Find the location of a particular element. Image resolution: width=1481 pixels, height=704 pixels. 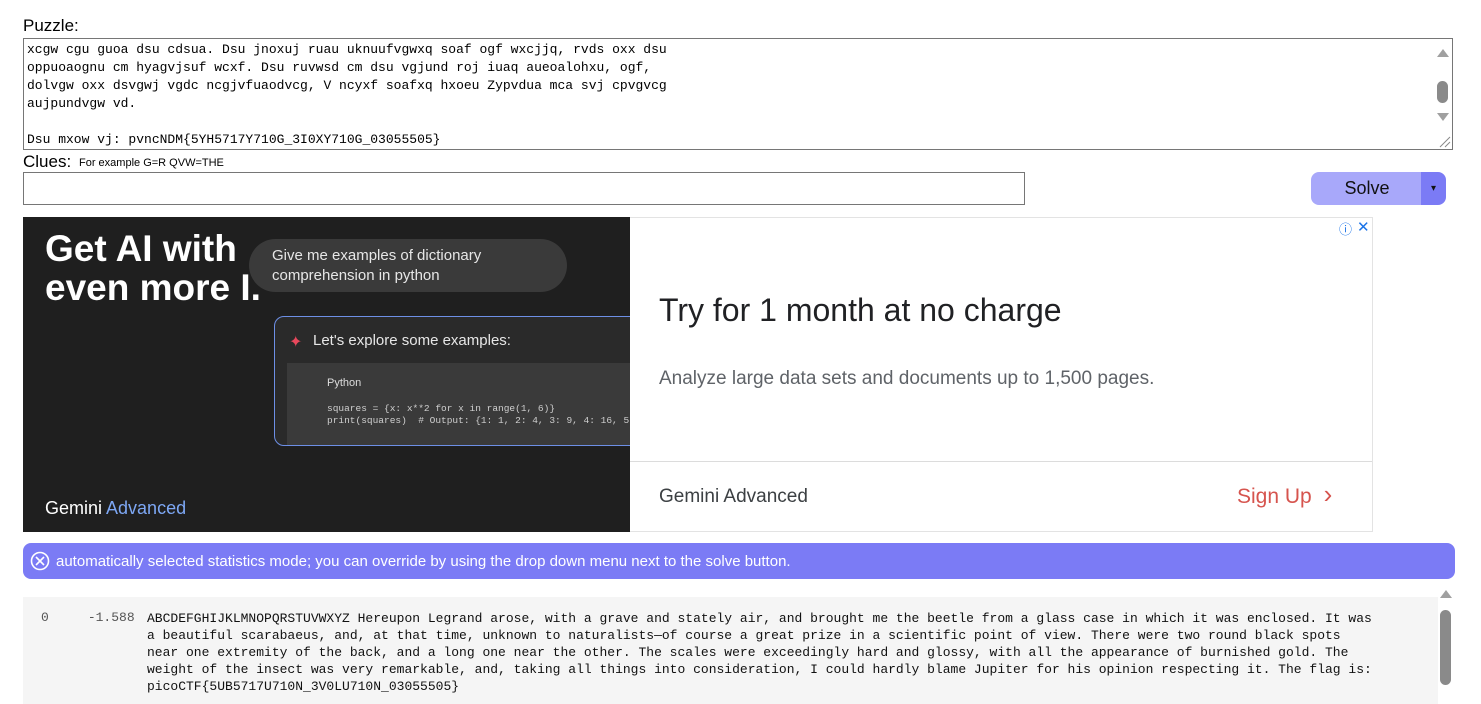

ad-code-line: squares = {x: x**2 for x in range(1, 6)} is located at coordinates (441, 408).